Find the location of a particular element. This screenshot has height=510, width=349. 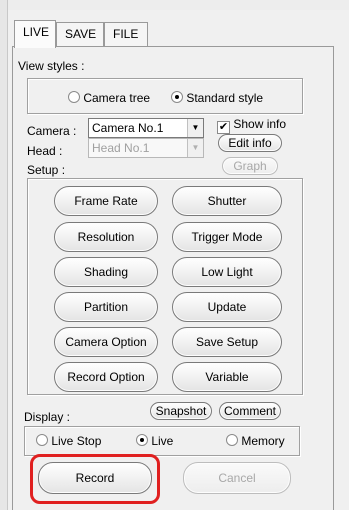

radio-live-label: Live is located at coordinates (162, 441).